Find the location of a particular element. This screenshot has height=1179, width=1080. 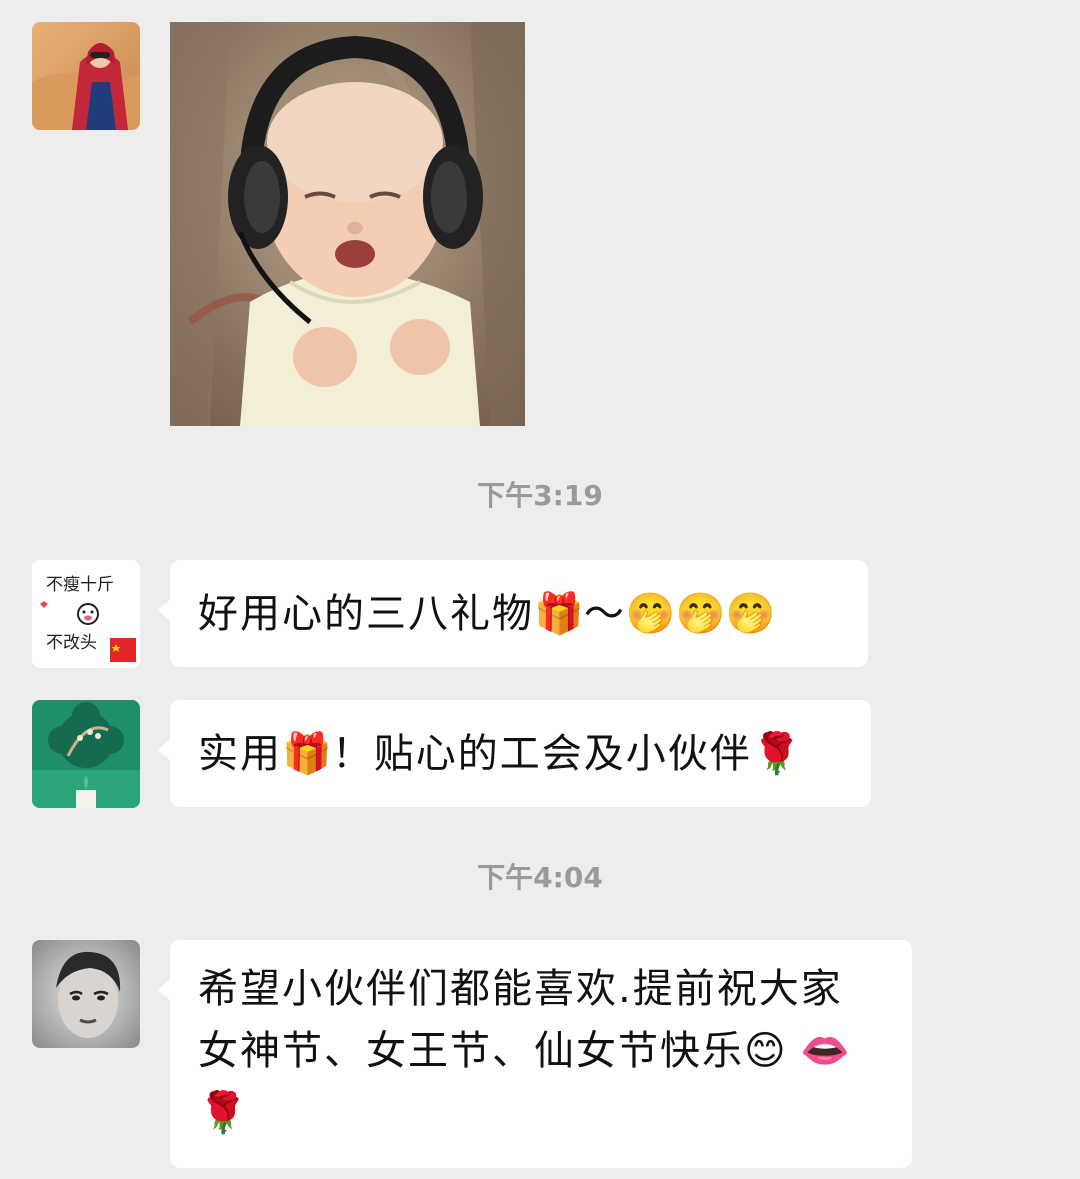

smiling-face-emoji: 😊 is located at coordinates (765, 1051).